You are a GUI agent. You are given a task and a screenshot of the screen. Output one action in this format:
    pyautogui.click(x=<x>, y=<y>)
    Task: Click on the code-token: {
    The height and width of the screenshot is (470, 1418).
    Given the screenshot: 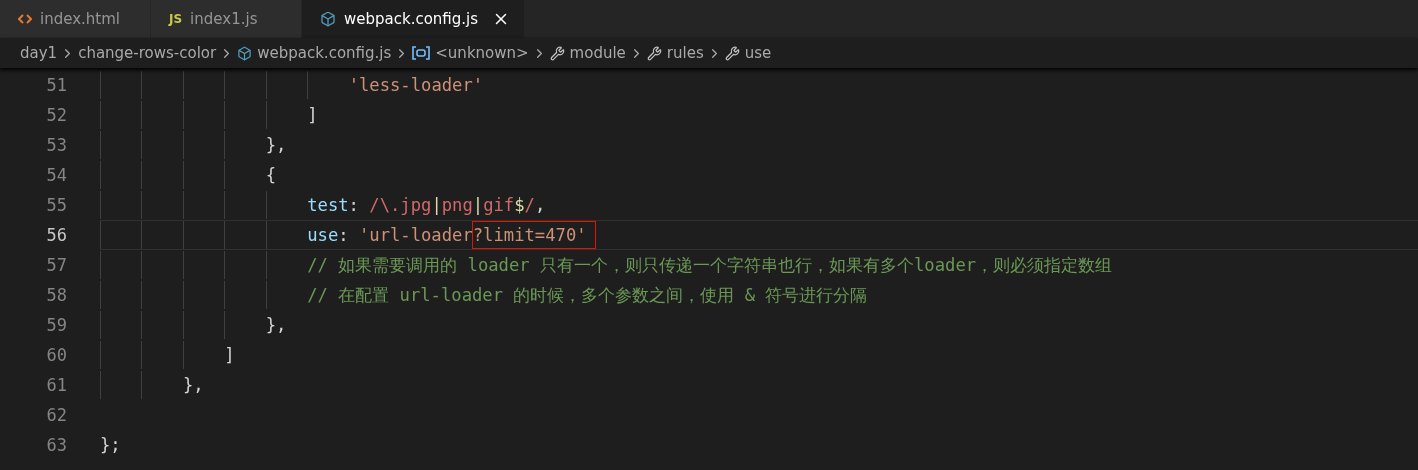 What is the action you would take?
    pyautogui.click(x=271, y=175)
    